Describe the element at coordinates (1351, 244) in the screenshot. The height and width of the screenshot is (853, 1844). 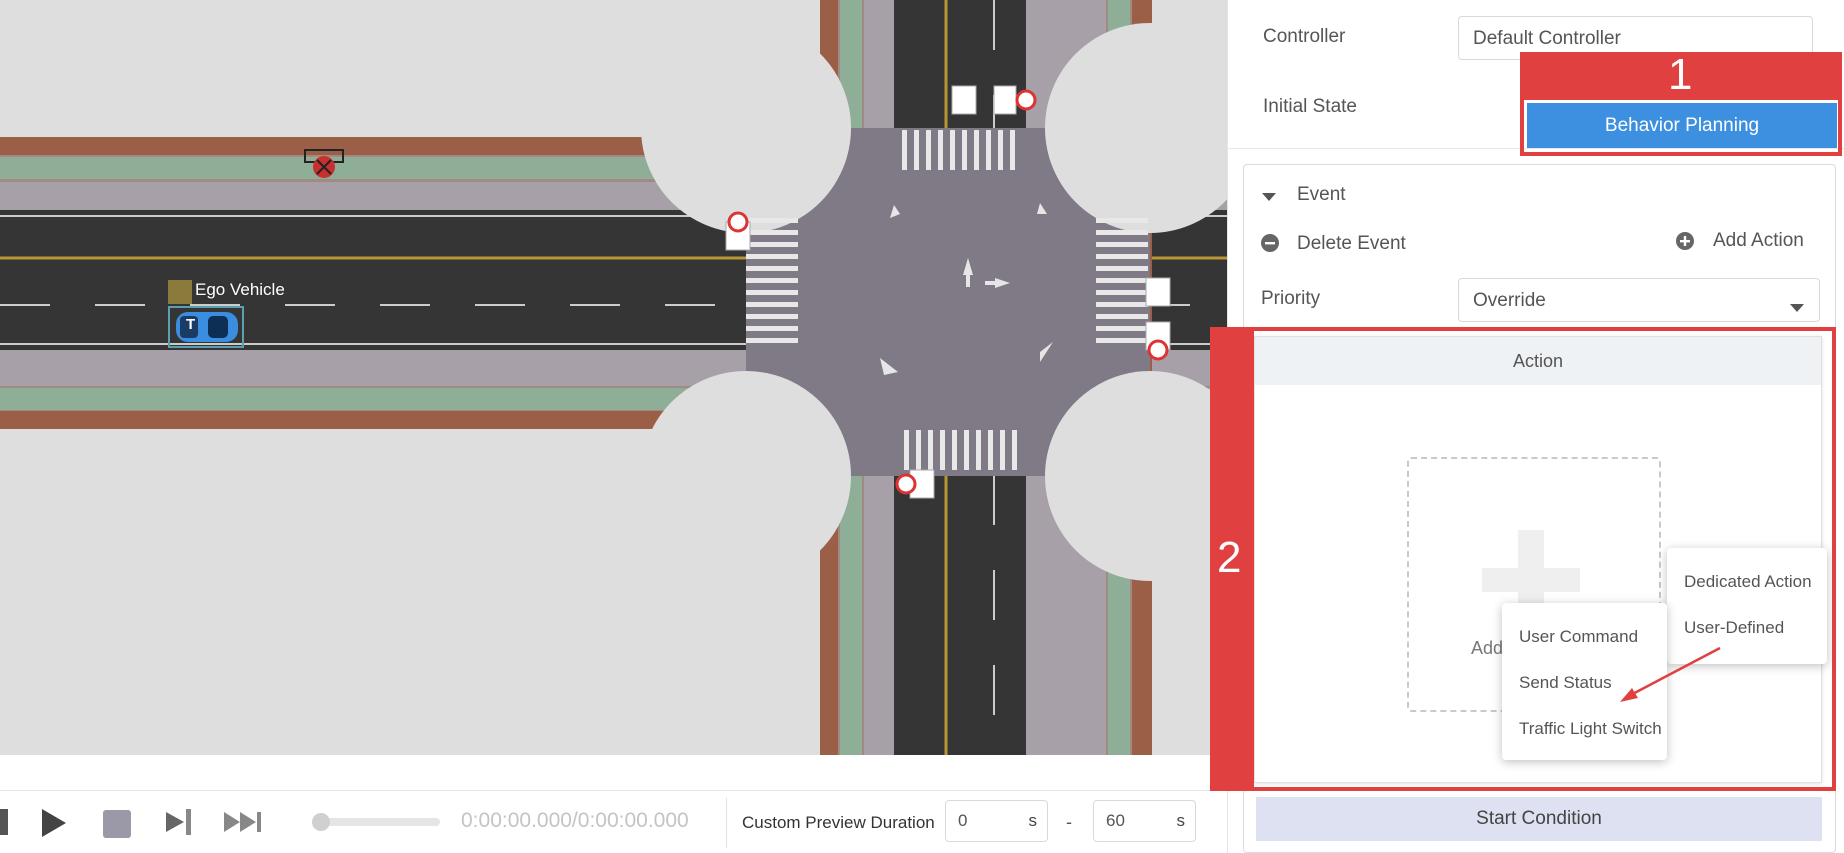
I see `delete-event-button: Delete Event` at that location.